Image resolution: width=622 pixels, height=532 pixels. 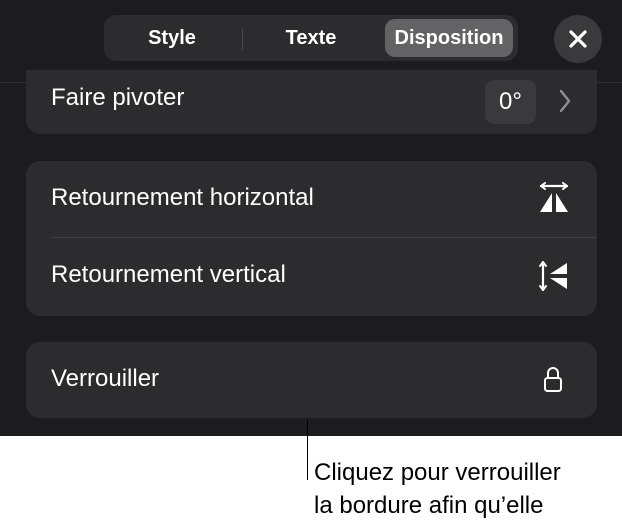 I want to click on flip-vertical-row: Retournement vertical, so click(x=311, y=276).